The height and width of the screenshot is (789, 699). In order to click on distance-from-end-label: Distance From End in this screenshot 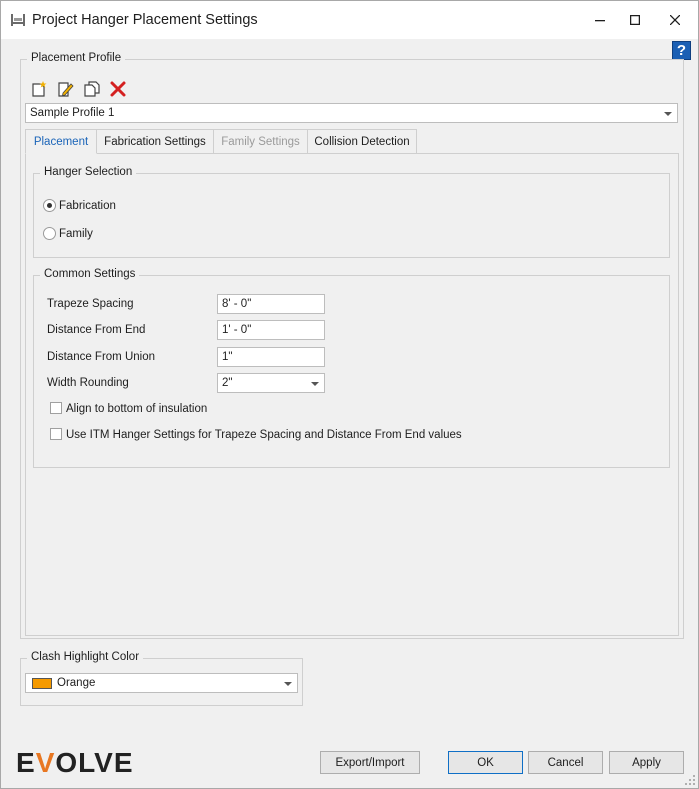, I will do `click(96, 330)`.